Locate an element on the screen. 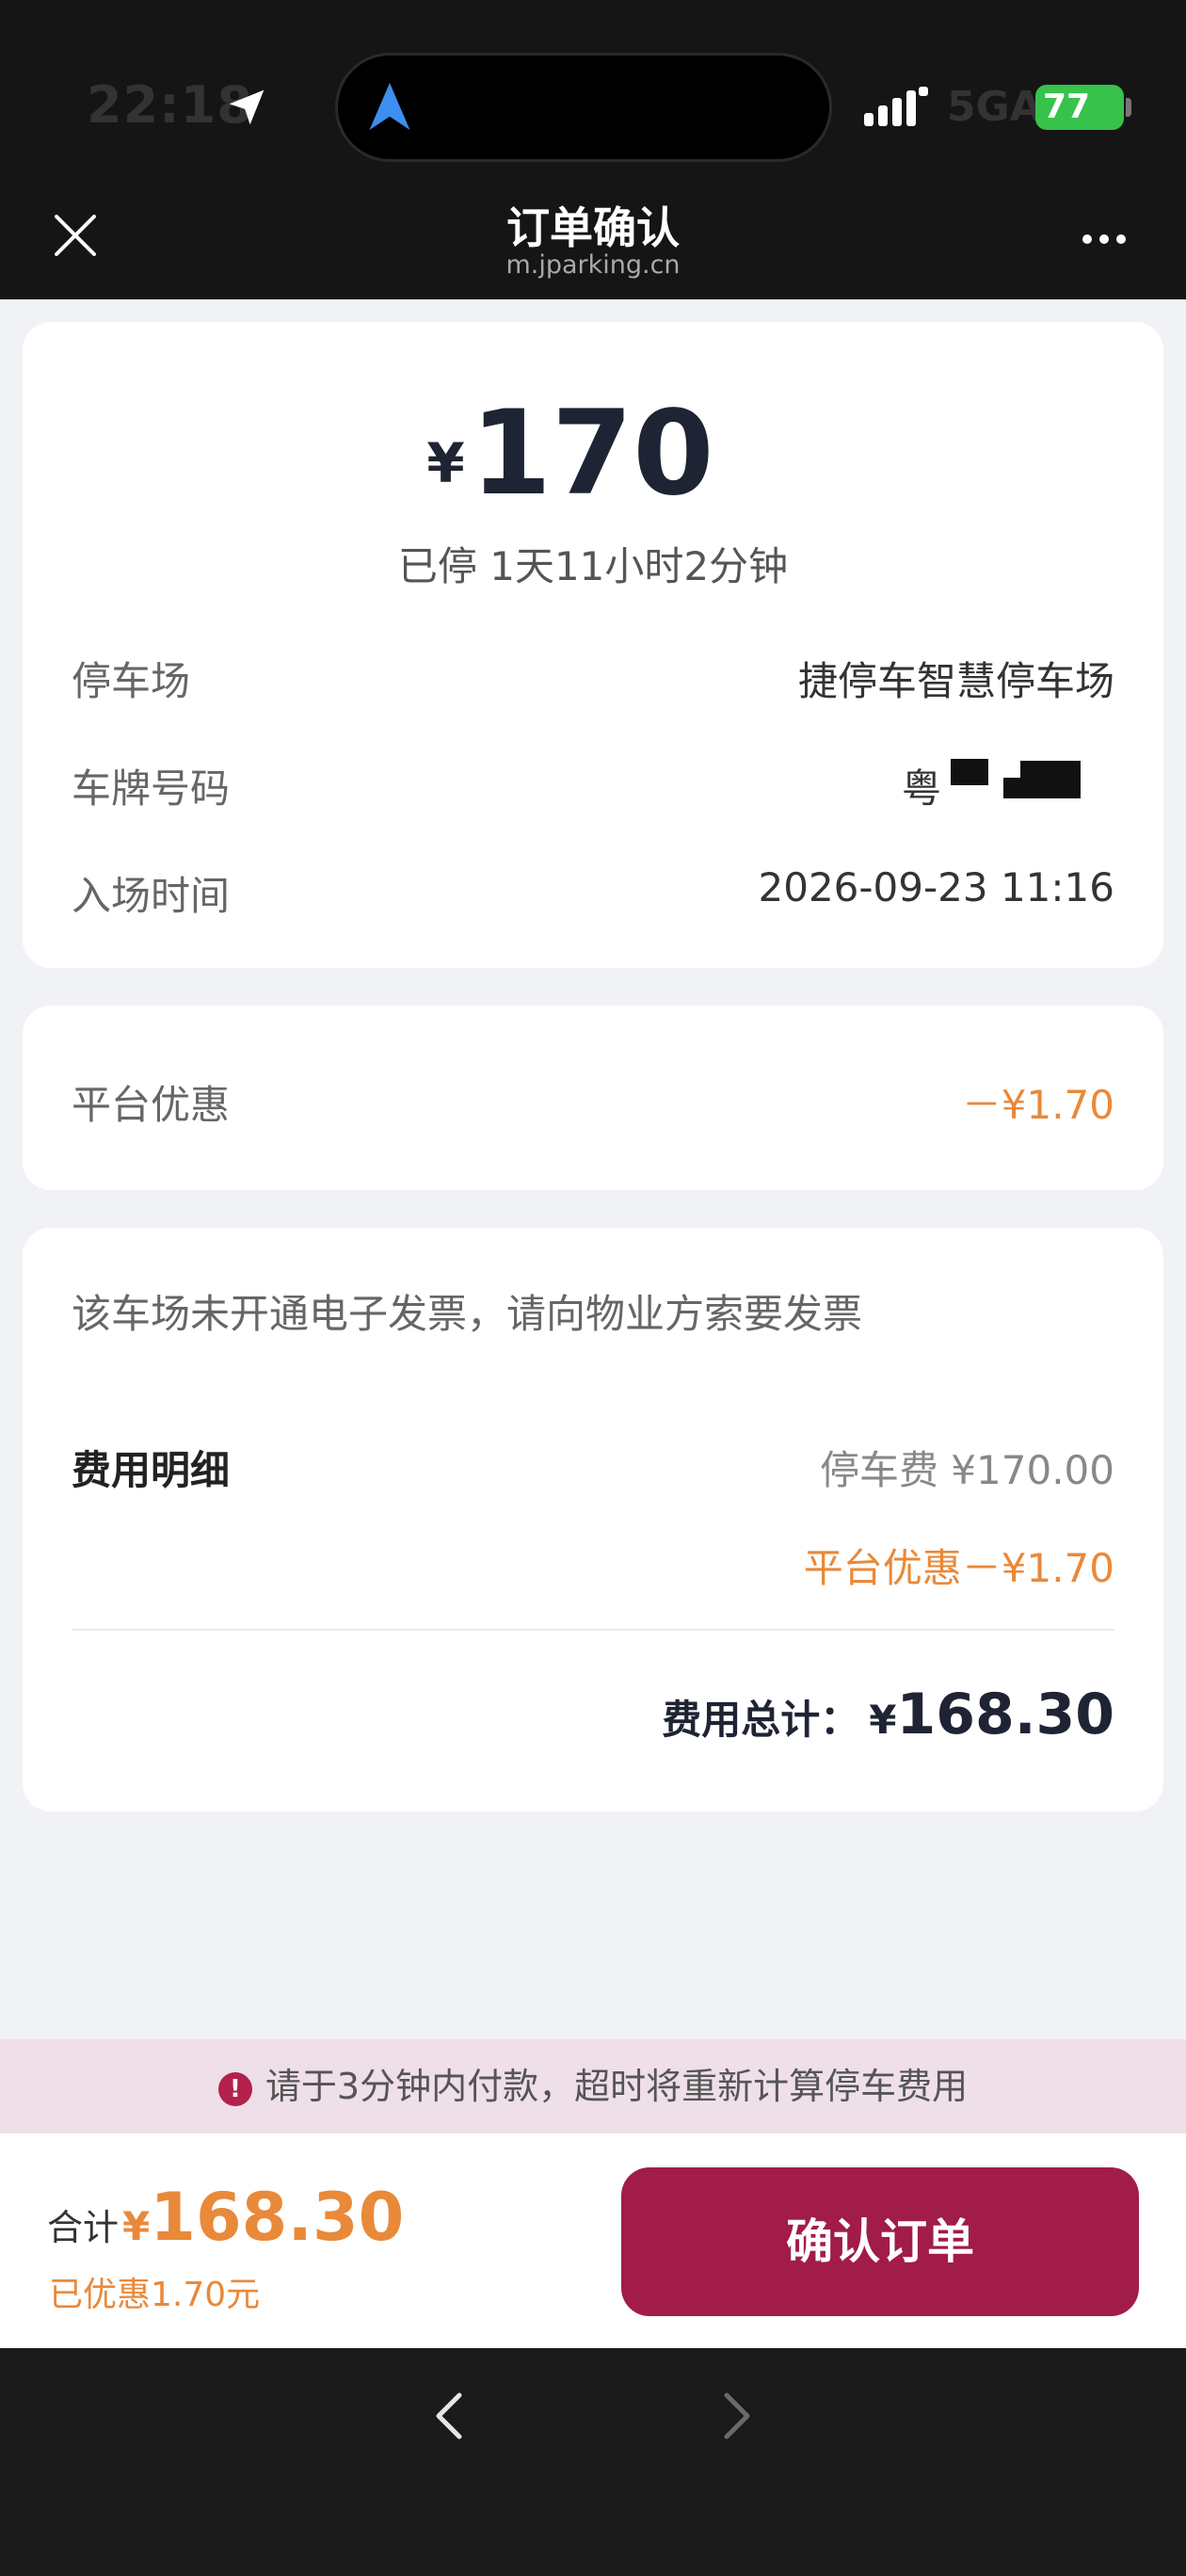  fee-detail-label: 费用明细 is located at coordinates (151, 1470).